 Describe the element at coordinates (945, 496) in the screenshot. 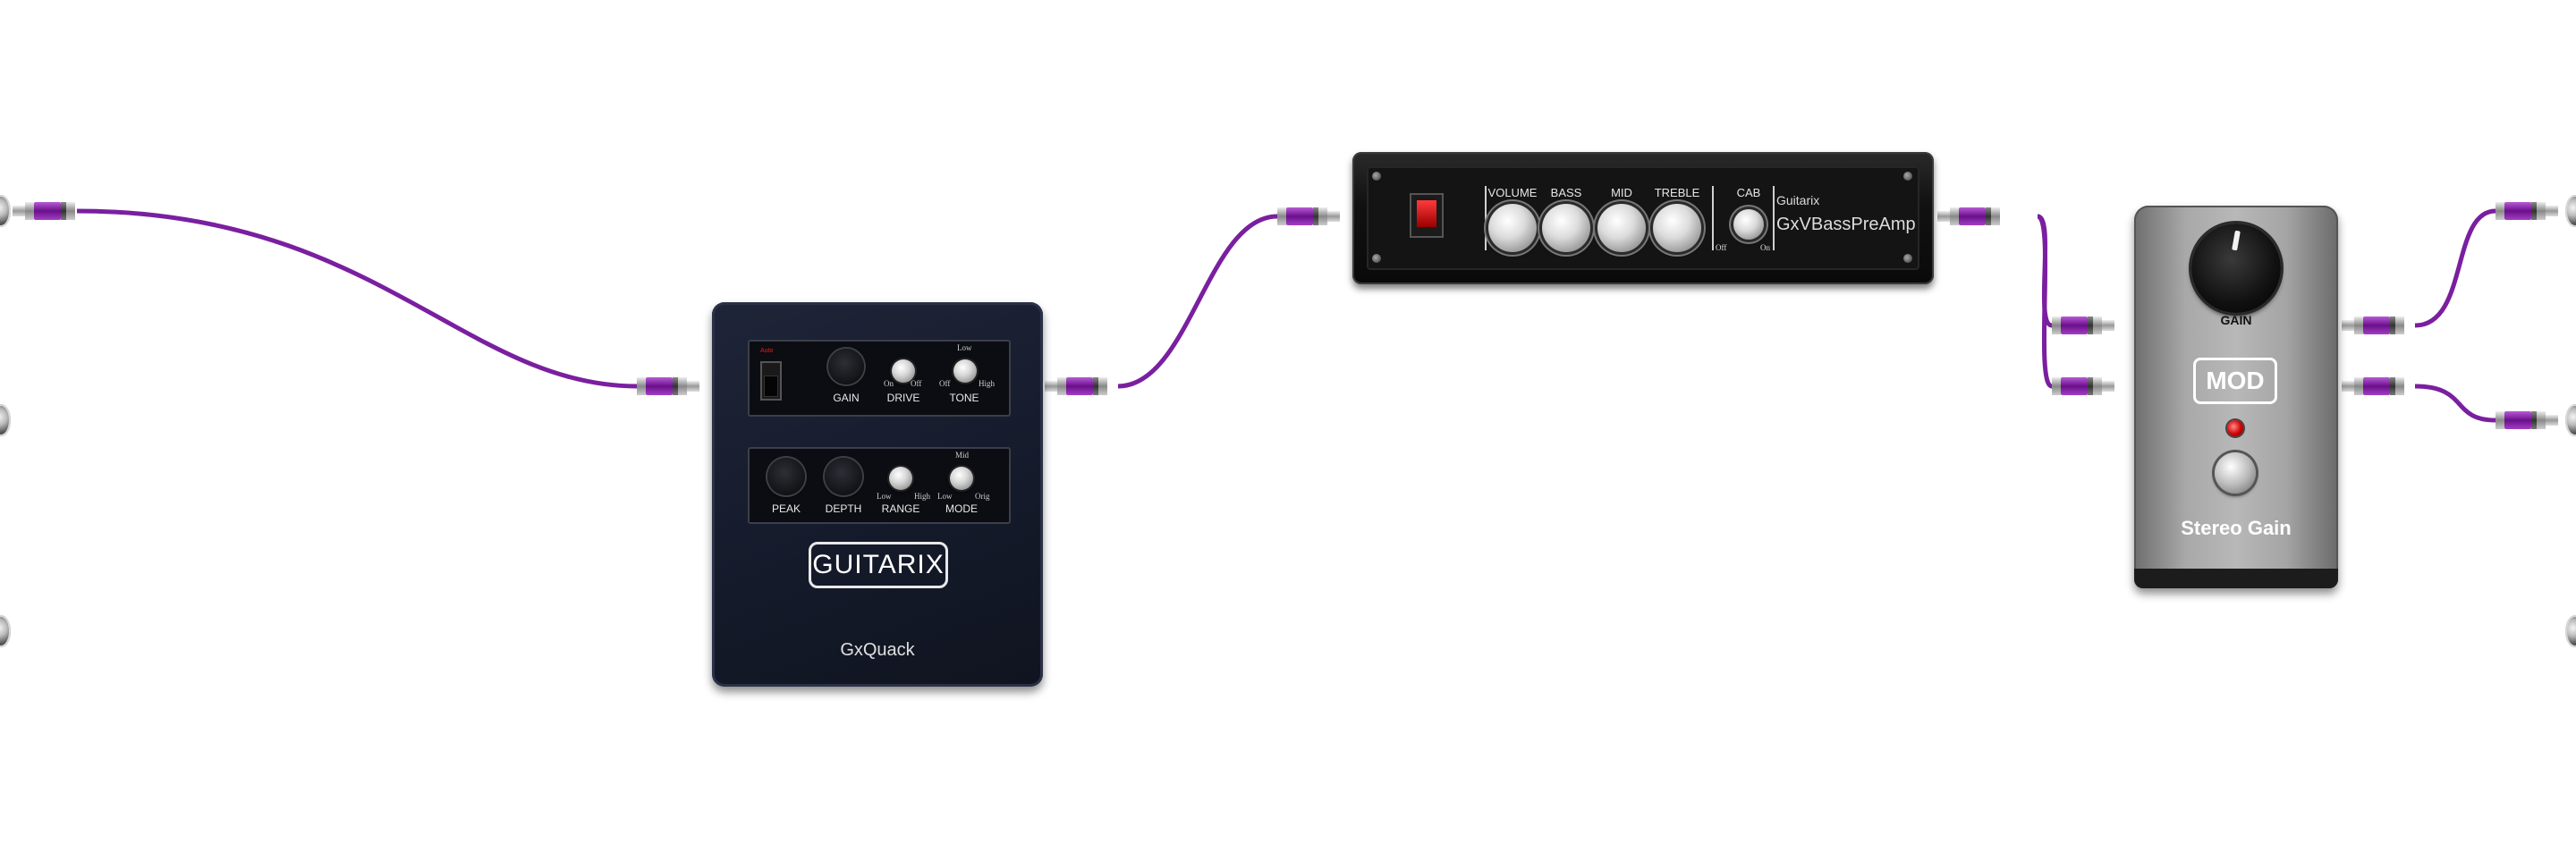

I see `gxquack-mode-low-label: Low` at that location.